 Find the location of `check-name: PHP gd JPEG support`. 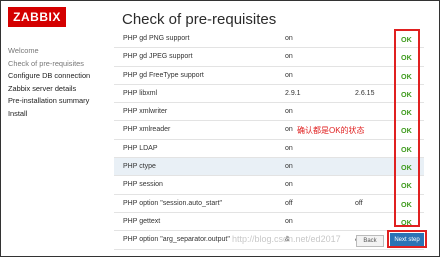

check-name: PHP gd JPEG support is located at coordinates (158, 57).